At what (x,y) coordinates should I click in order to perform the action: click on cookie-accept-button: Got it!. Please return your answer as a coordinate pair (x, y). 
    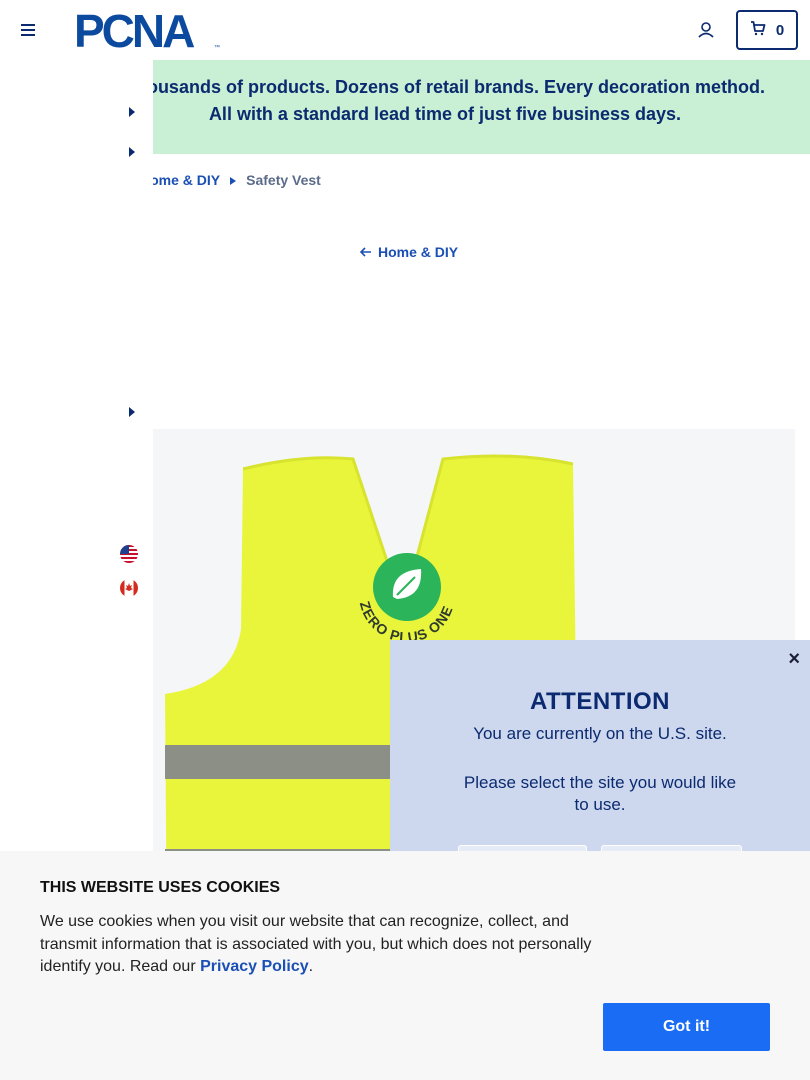
    Looking at the image, I should click on (686, 1027).